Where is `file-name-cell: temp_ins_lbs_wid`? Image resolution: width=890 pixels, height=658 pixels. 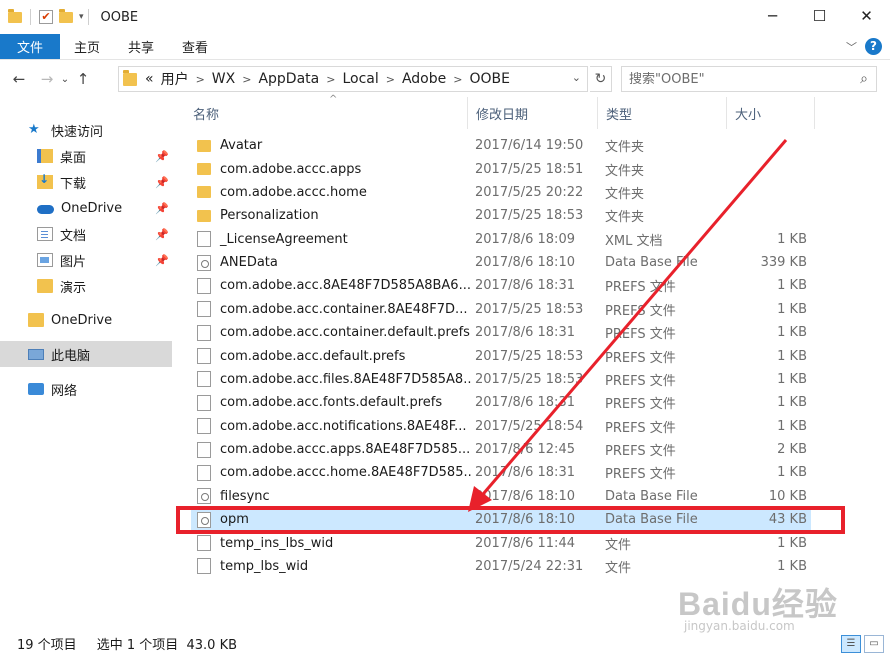
file-name-cell: temp_ins_lbs_wid is located at coordinates (334, 542).